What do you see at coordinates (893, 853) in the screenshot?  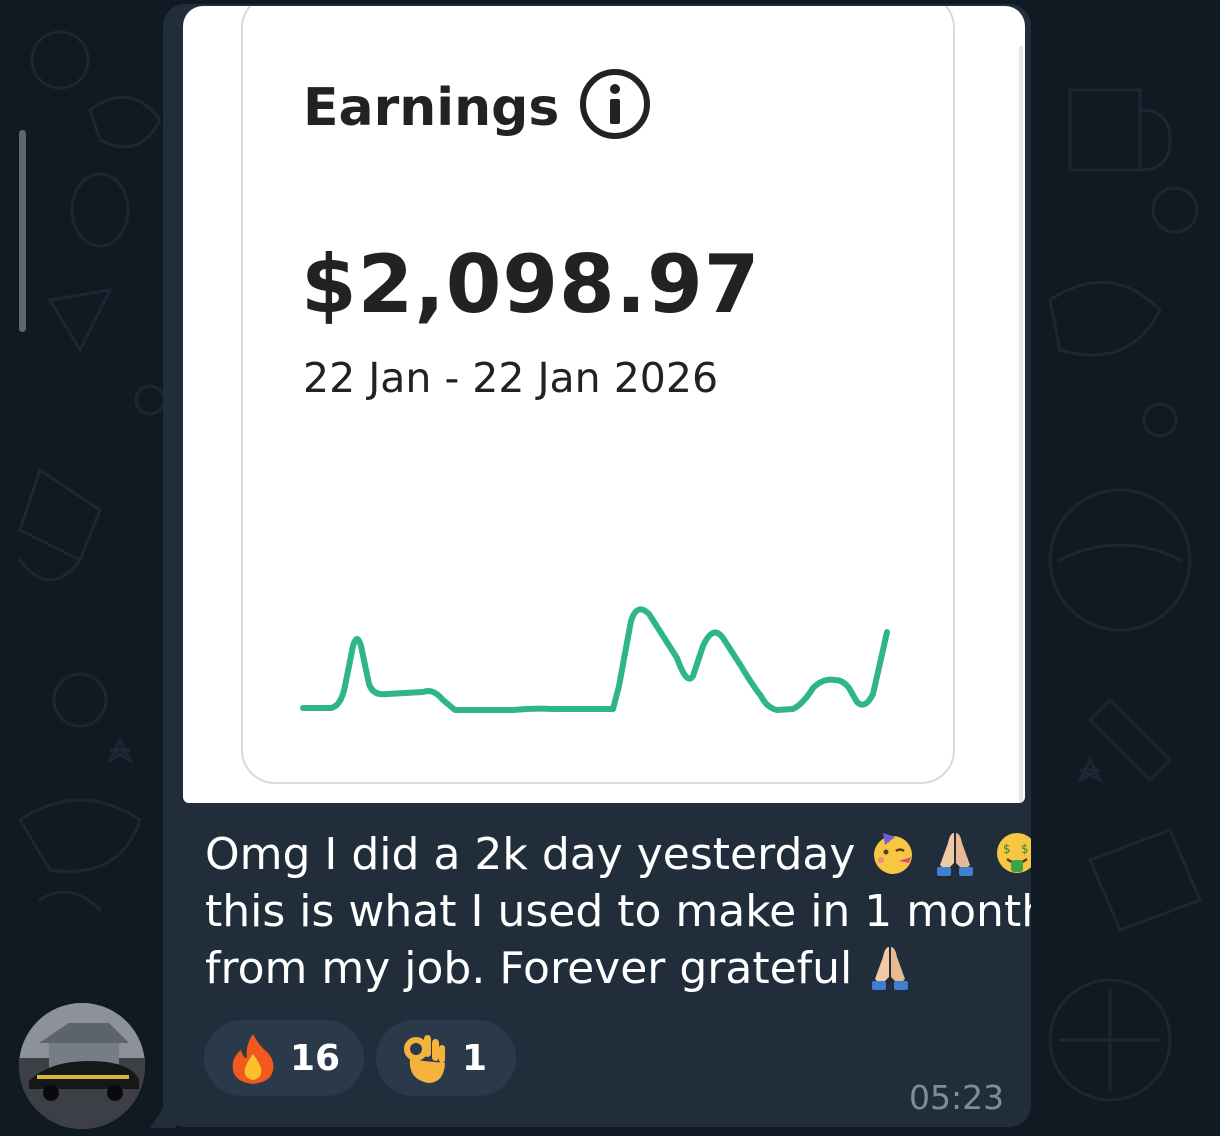 I see `partying-face-icon` at bounding box center [893, 853].